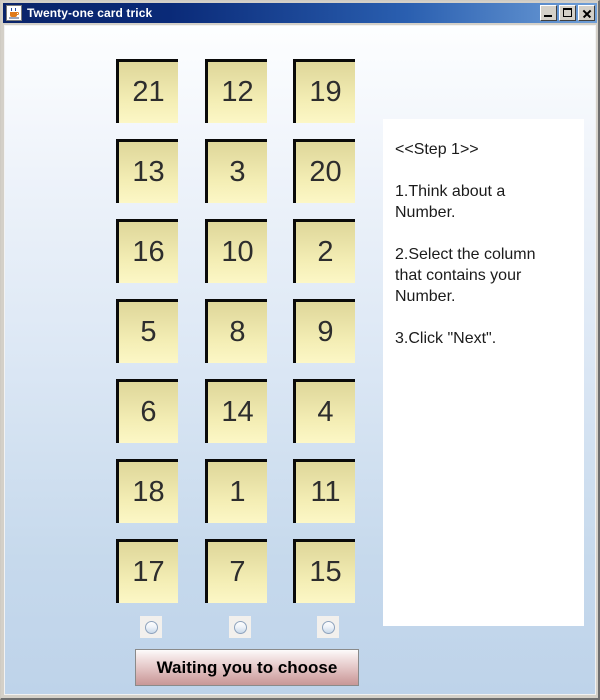 The width and height of the screenshot is (600, 700). What do you see at coordinates (147, 91) in the screenshot?
I see `card: 21` at bounding box center [147, 91].